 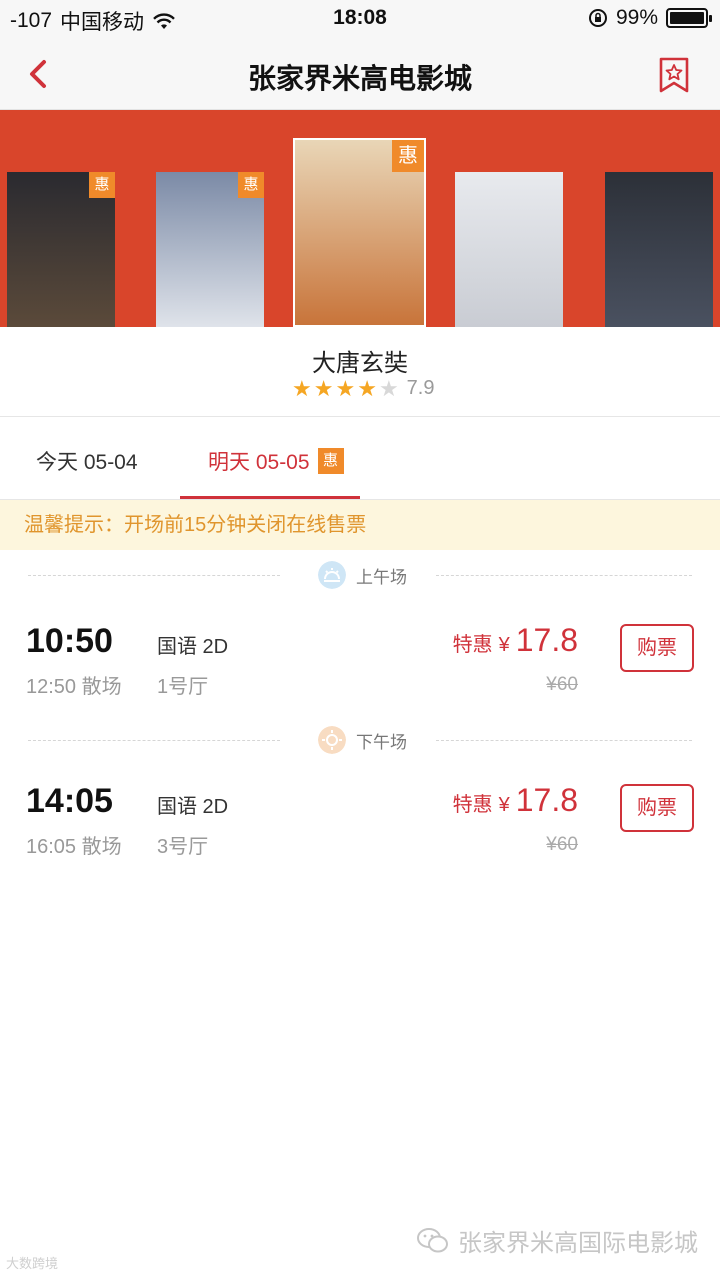 I want to click on period-text: 上午场, so click(x=381, y=577).